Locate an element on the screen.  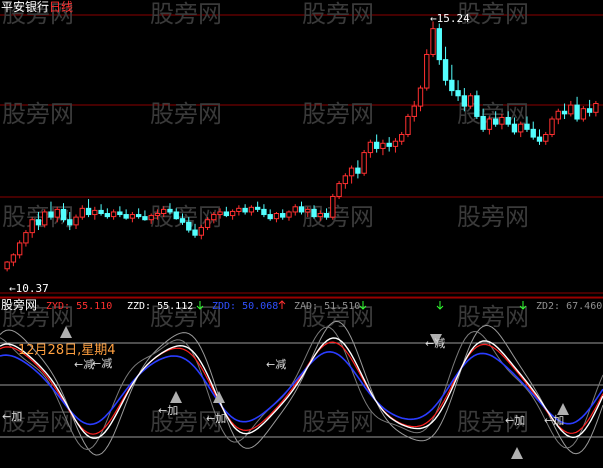
readout-zd2-value: 67.460 is located at coordinates (584, 306).